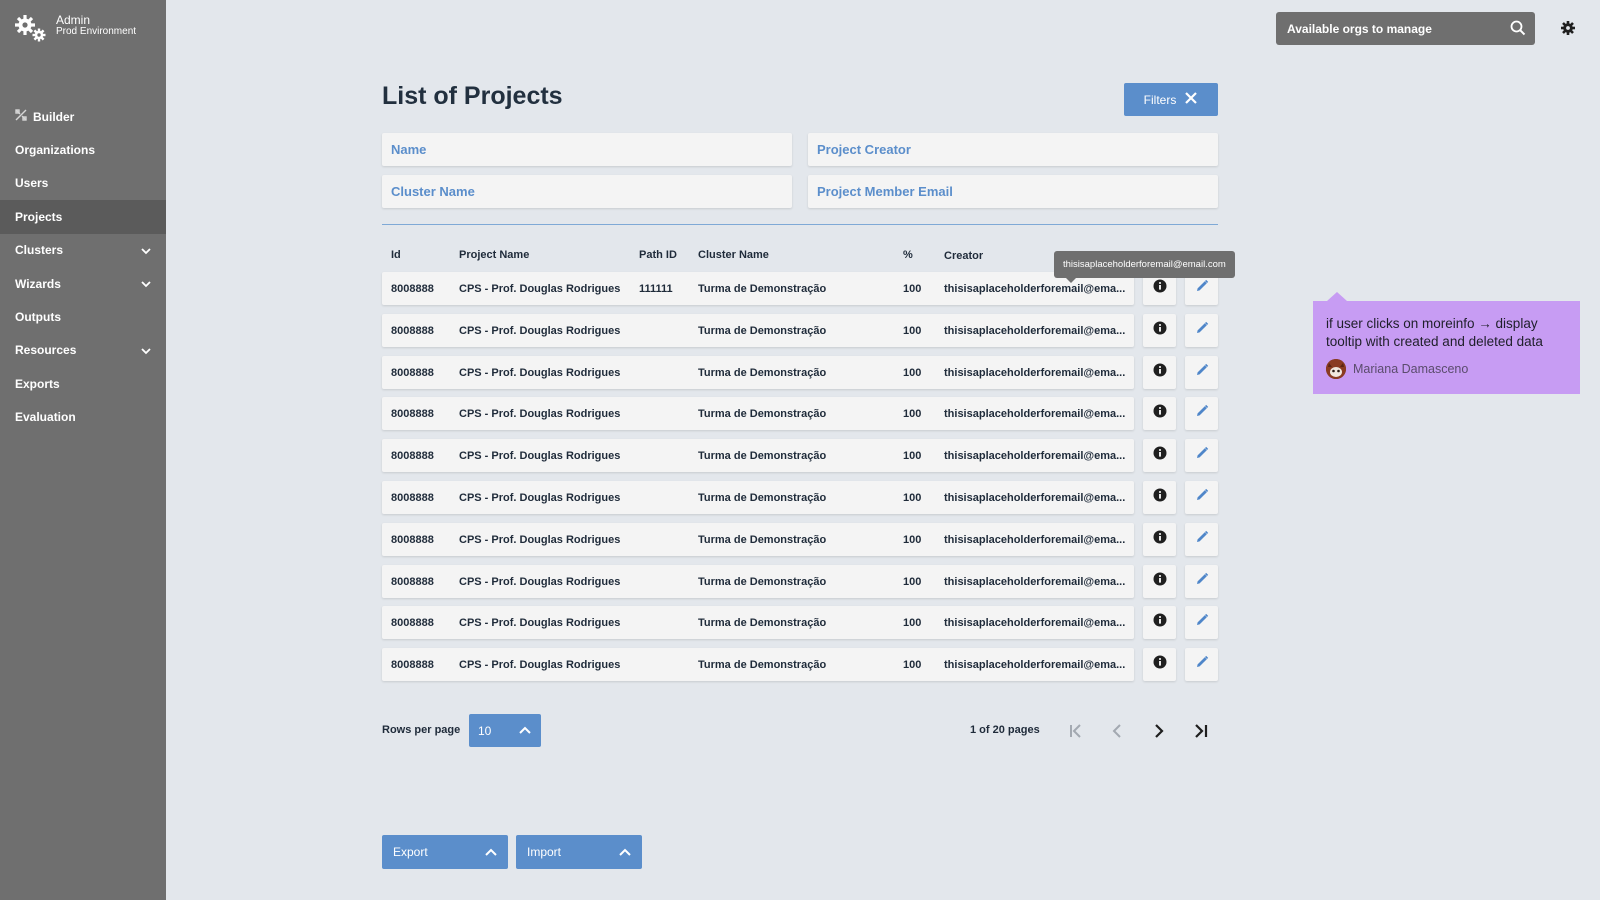 This screenshot has width=1600, height=900. I want to click on sidebar-item-wizards: Wizards, so click(83, 283).